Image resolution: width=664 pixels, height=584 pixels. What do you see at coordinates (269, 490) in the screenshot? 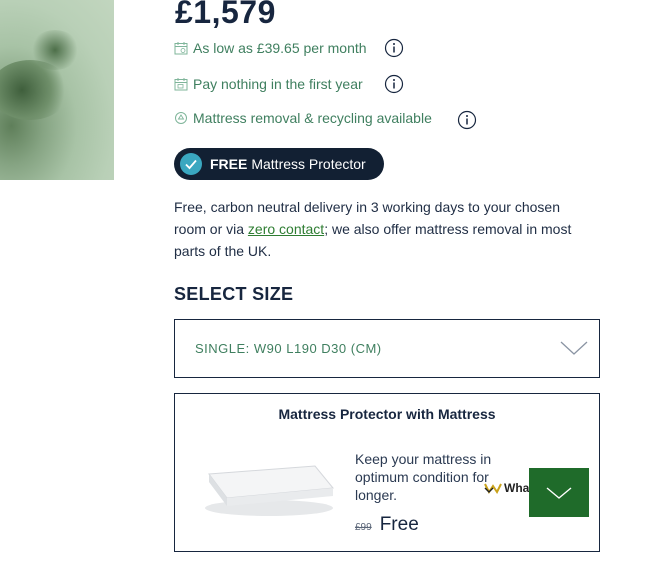
I see `mattress-protector-image` at bounding box center [269, 490].